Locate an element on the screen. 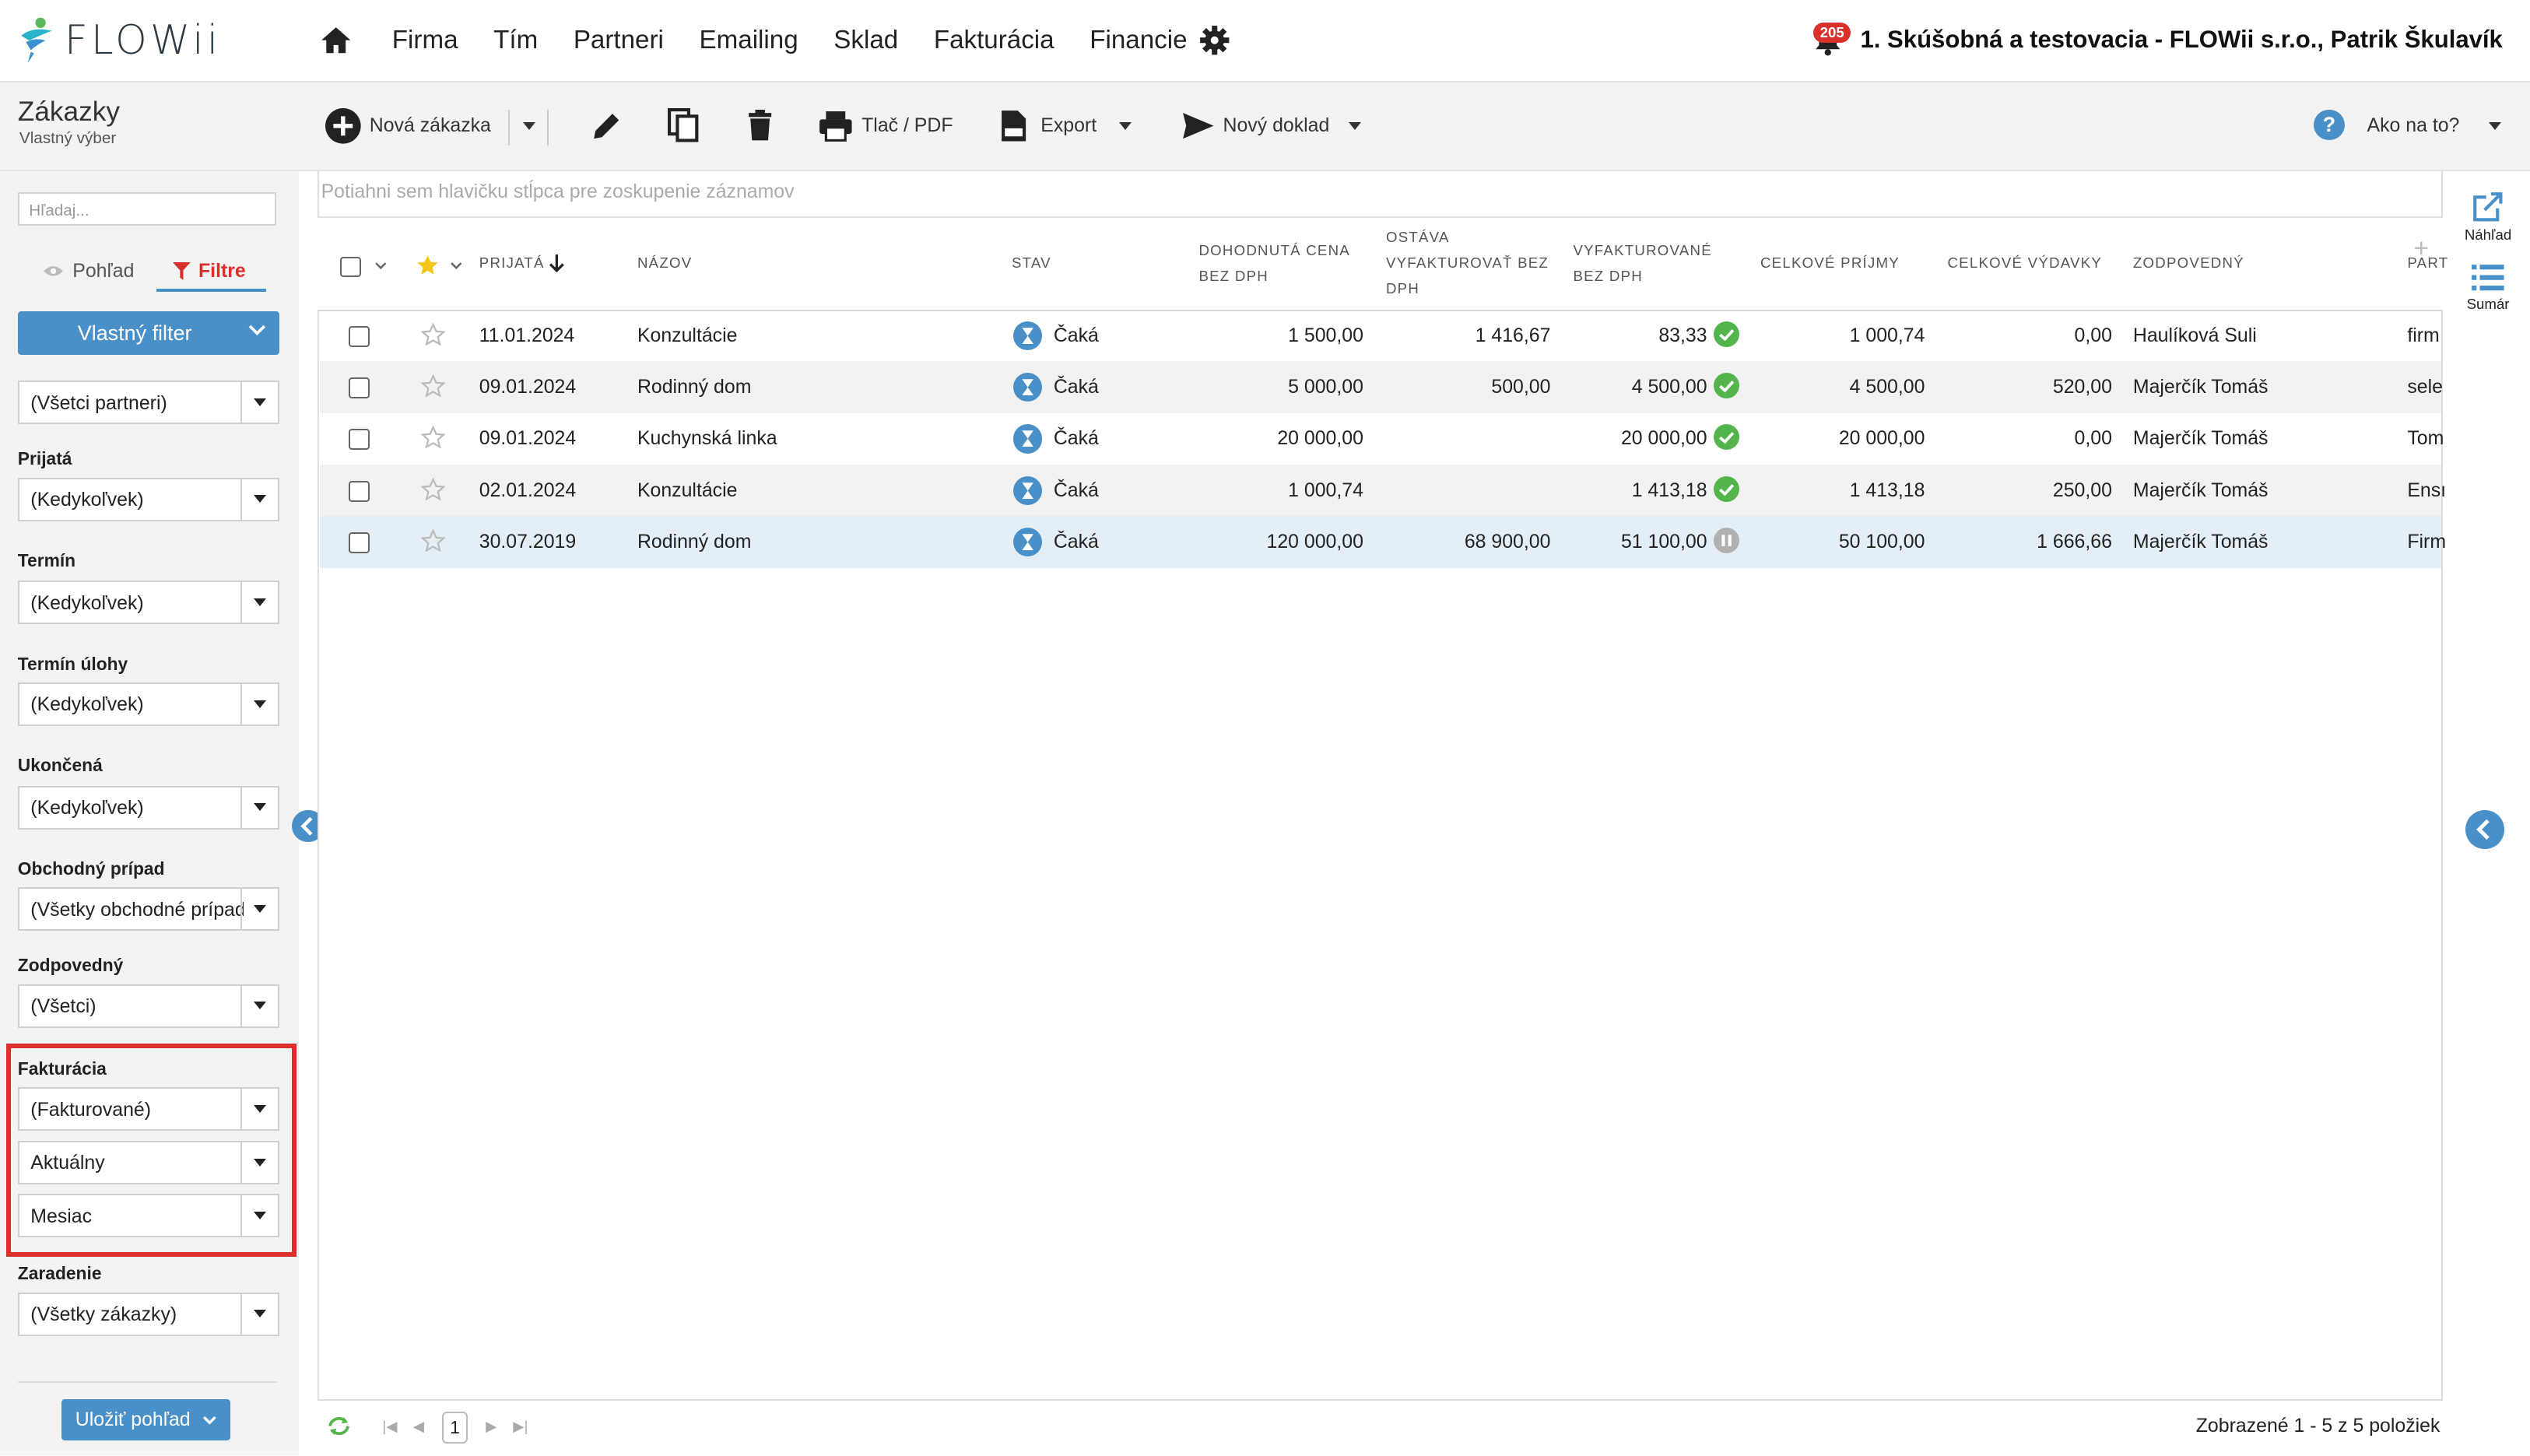 The image size is (2530, 1456). nav-item-financie: Financie is located at coordinates (1138, 41).